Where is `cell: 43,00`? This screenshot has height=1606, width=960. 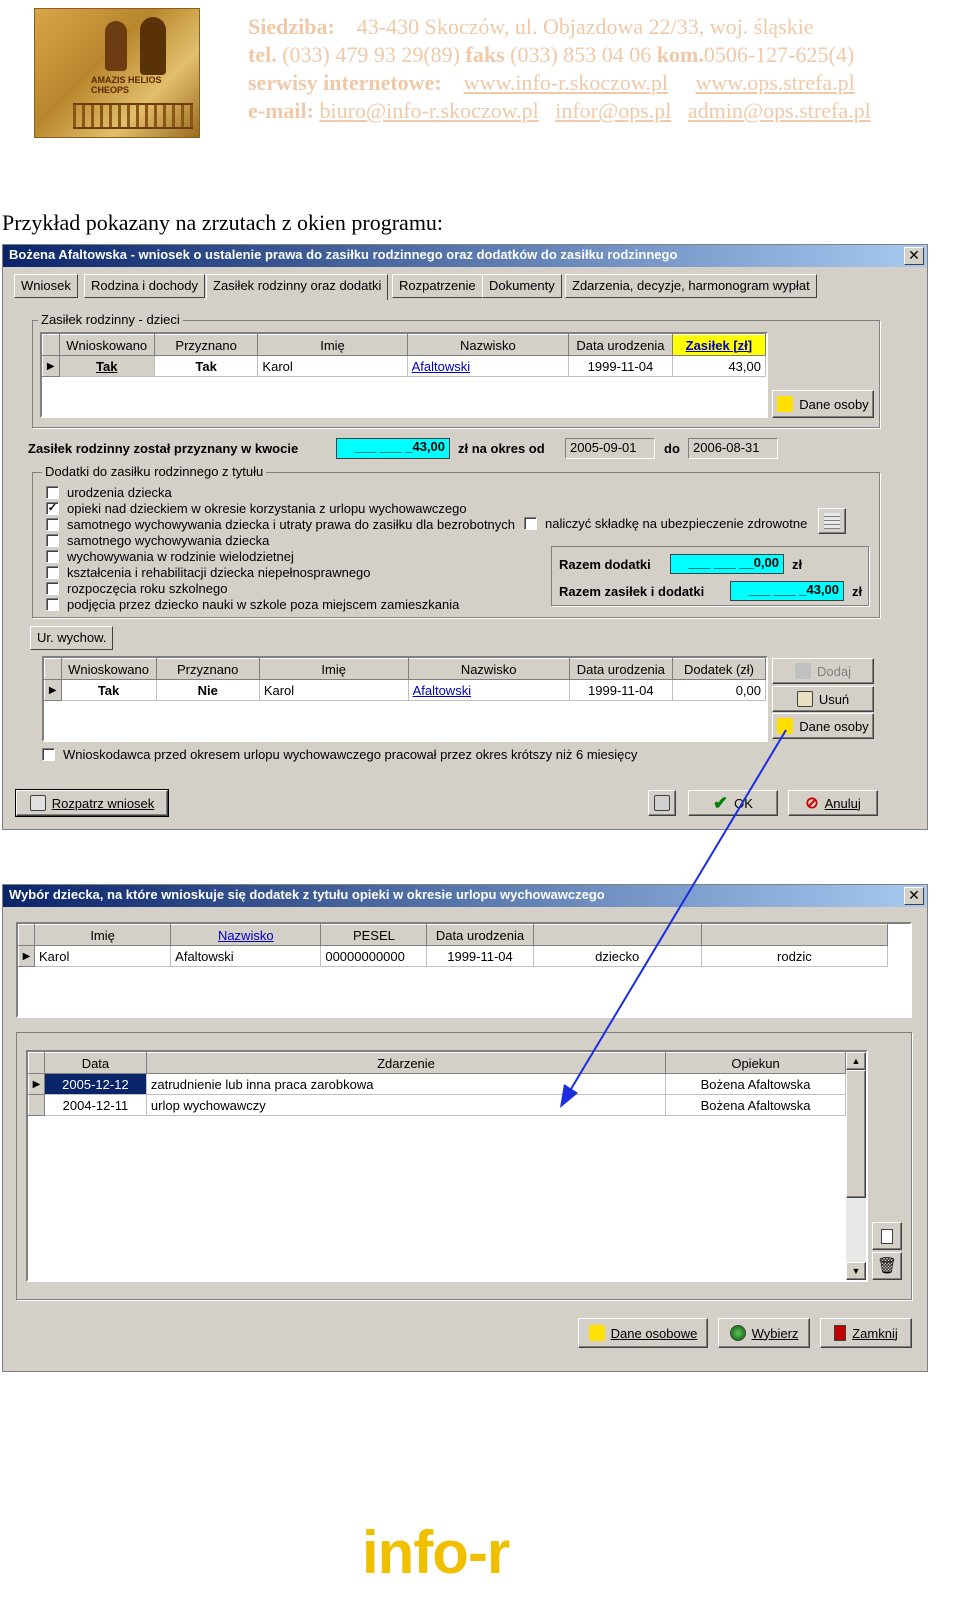
cell: 43,00 is located at coordinates (719, 366).